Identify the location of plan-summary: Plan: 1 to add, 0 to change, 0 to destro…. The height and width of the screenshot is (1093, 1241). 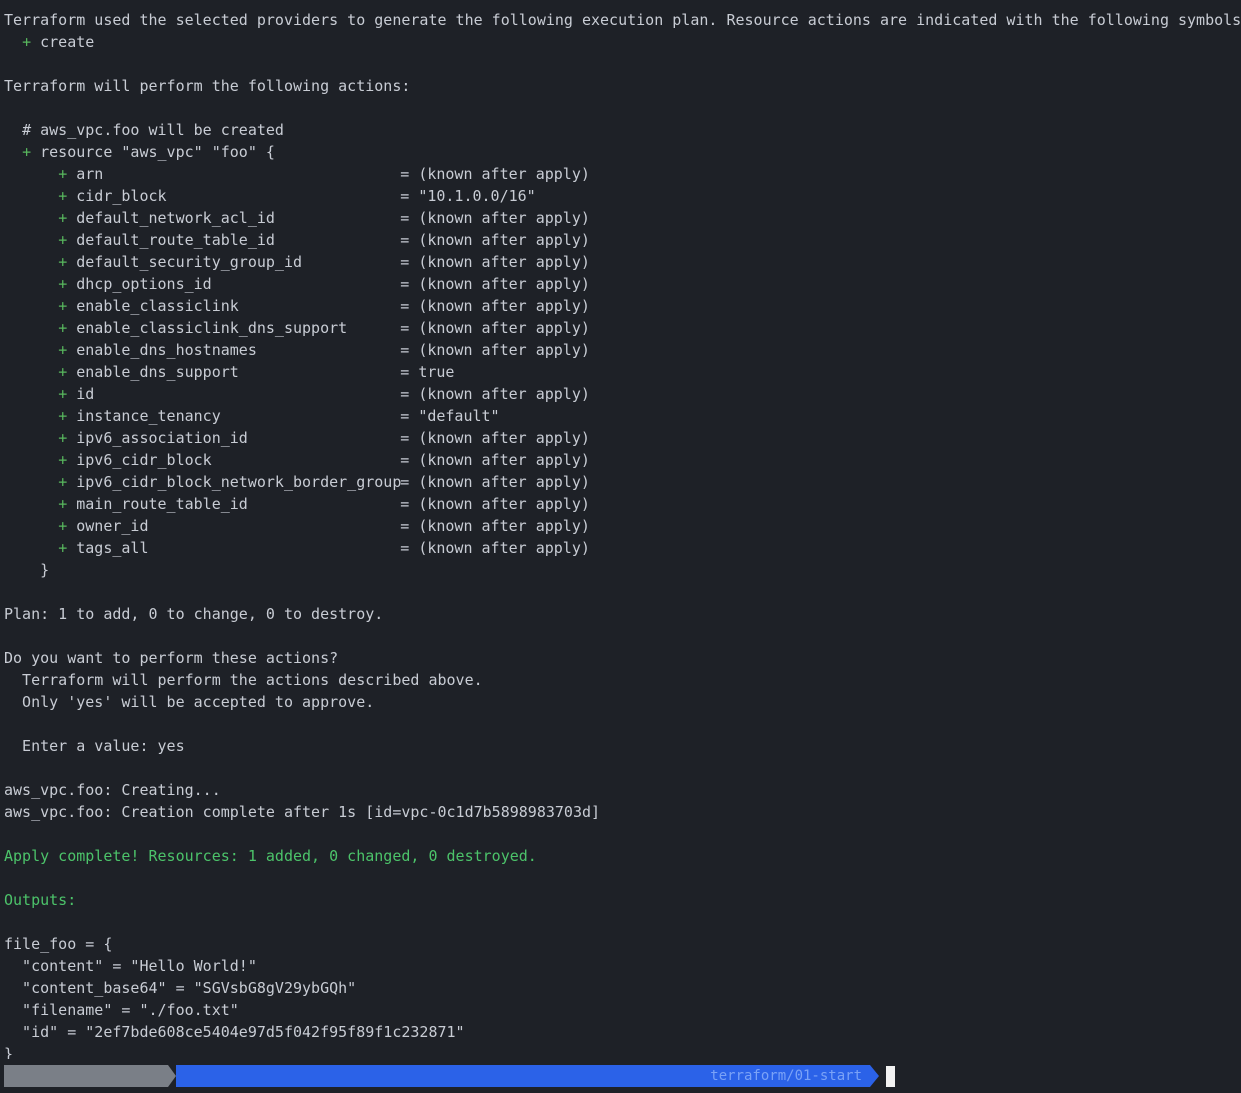
(194, 614).